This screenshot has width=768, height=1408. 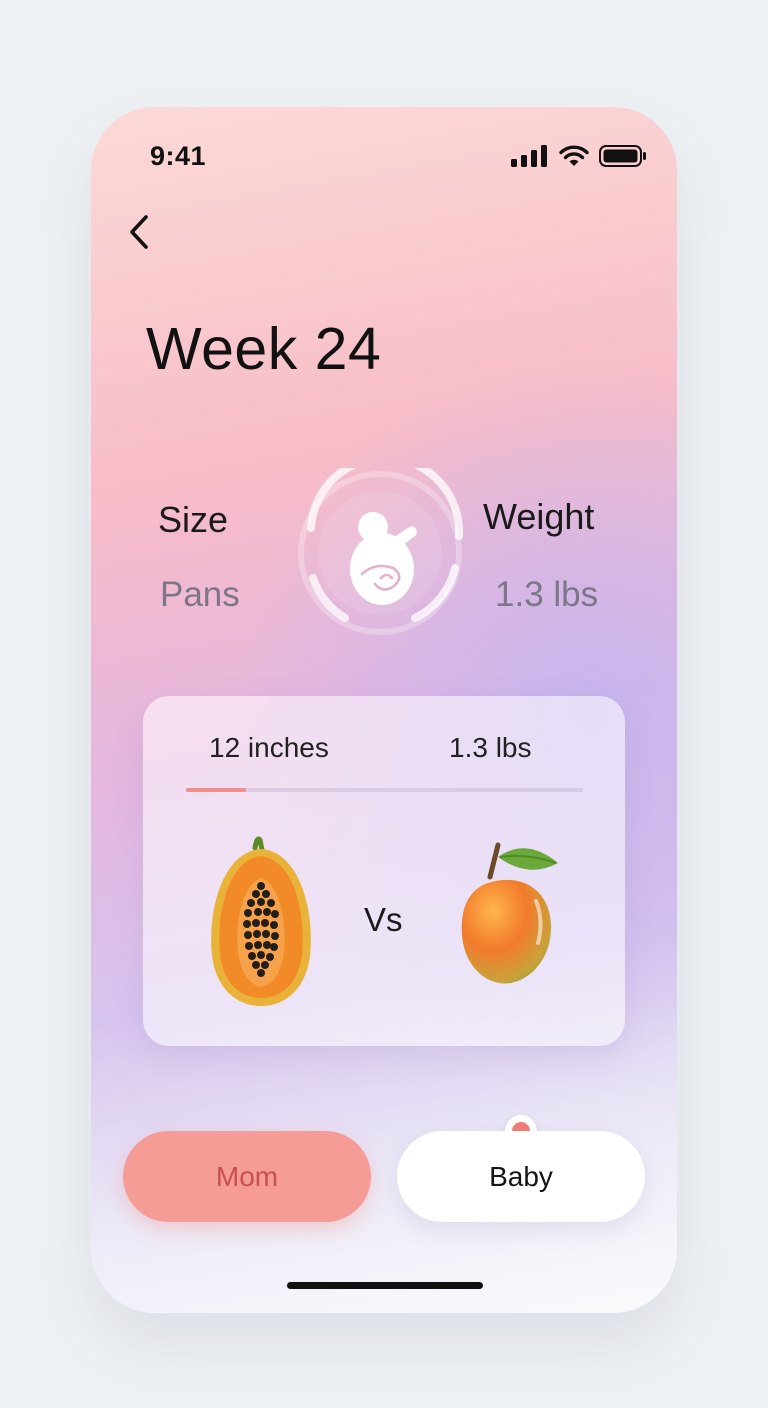 I want to click on mom-tab-button: Mom, so click(x=247, y=1176).